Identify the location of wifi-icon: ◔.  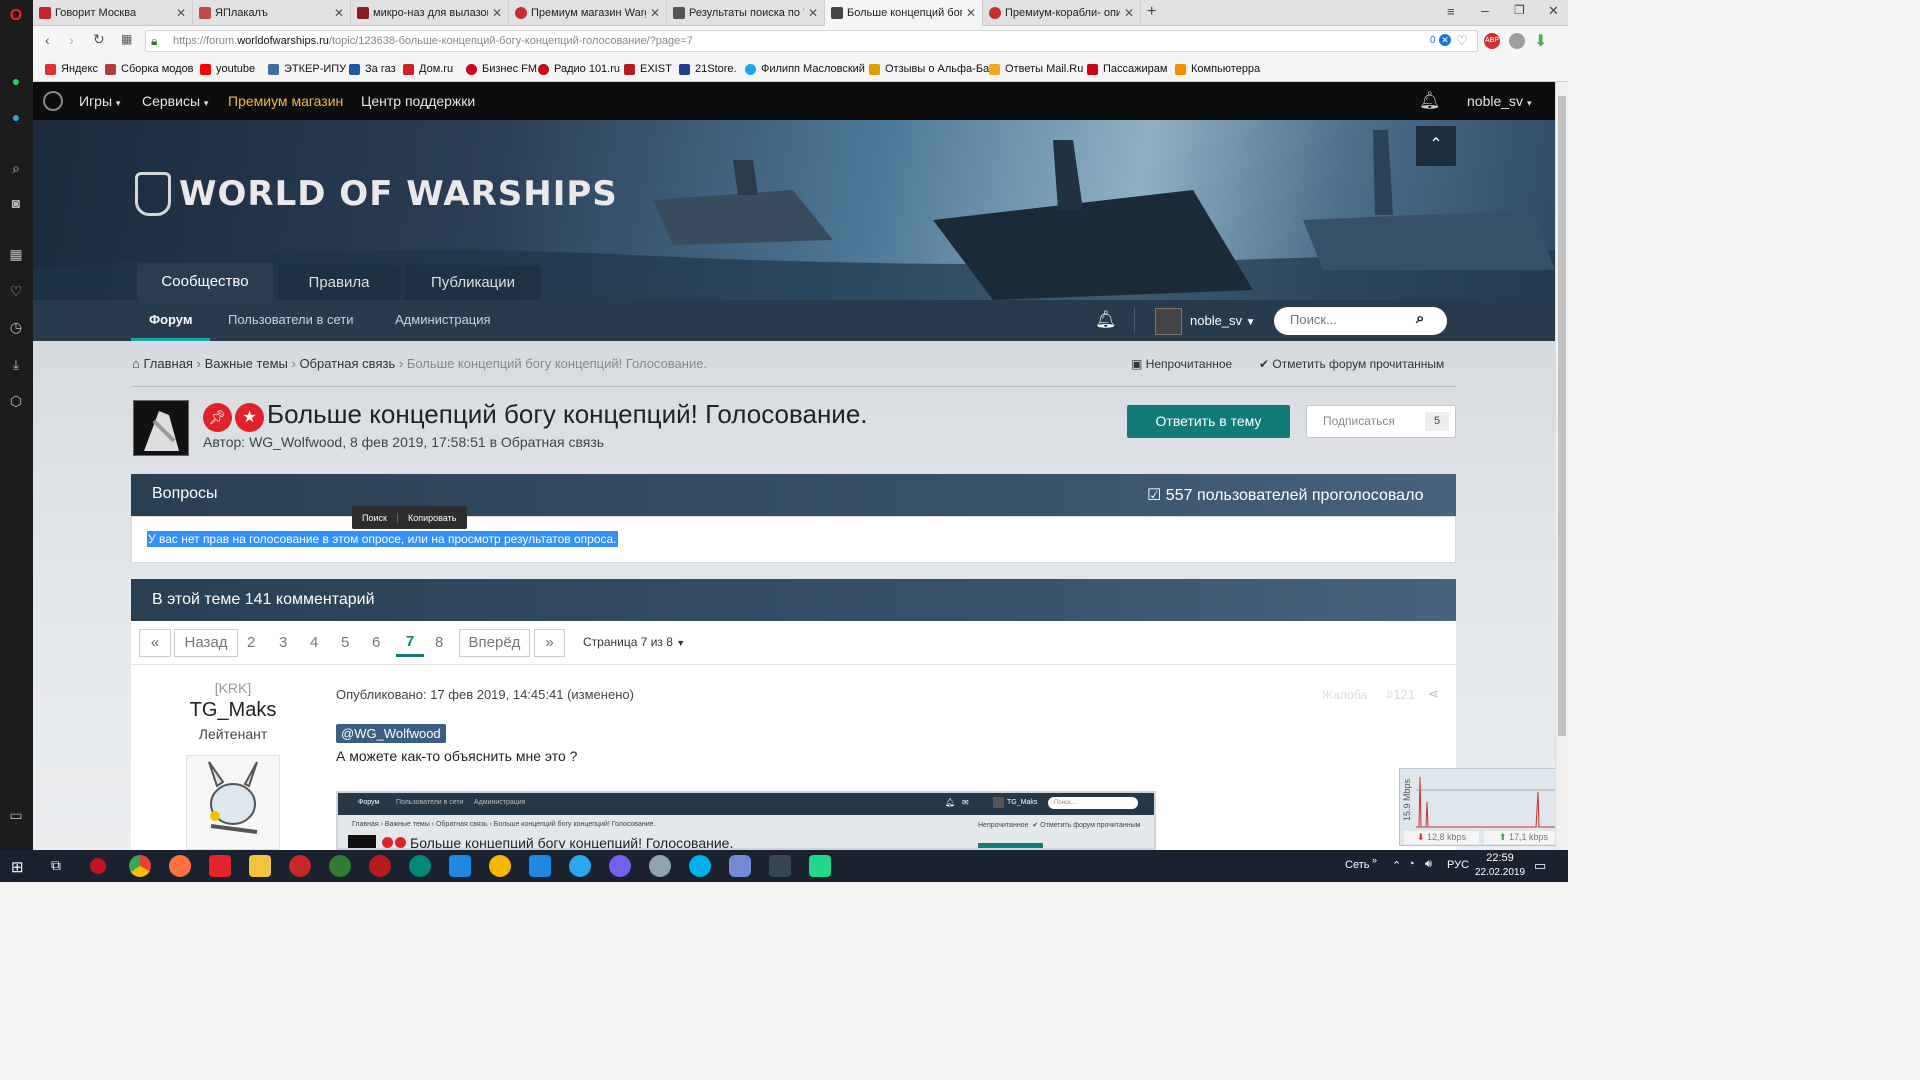
(1411, 864).